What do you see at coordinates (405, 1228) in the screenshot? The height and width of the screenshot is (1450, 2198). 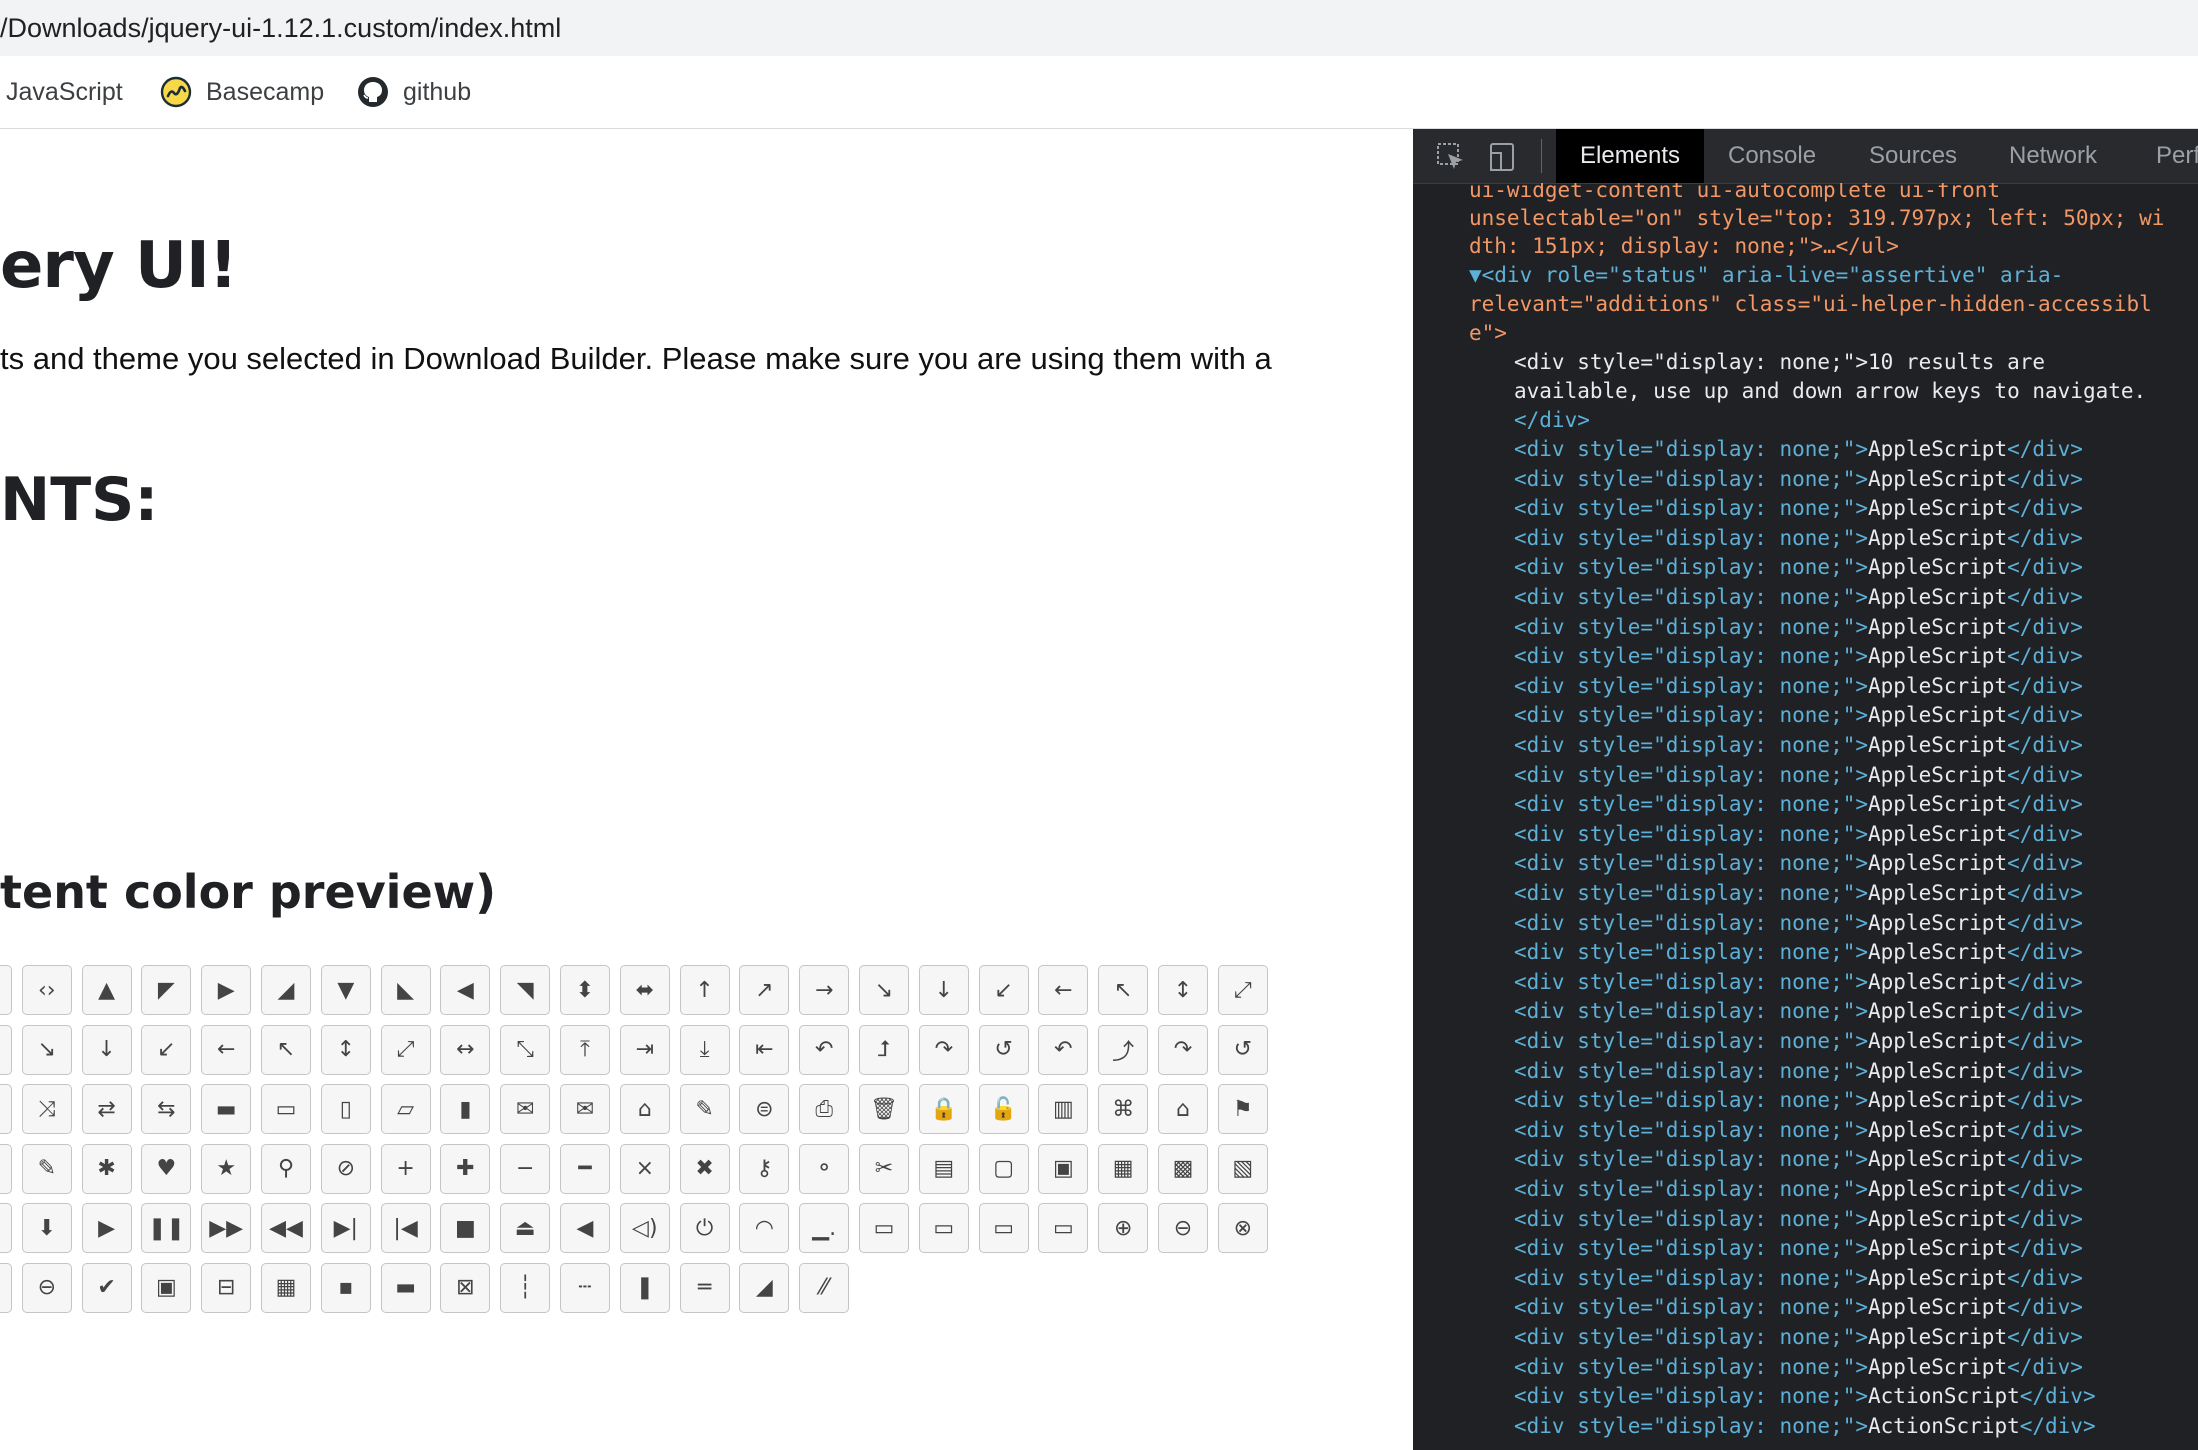 I see `icon-button: |◀` at bounding box center [405, 1228].